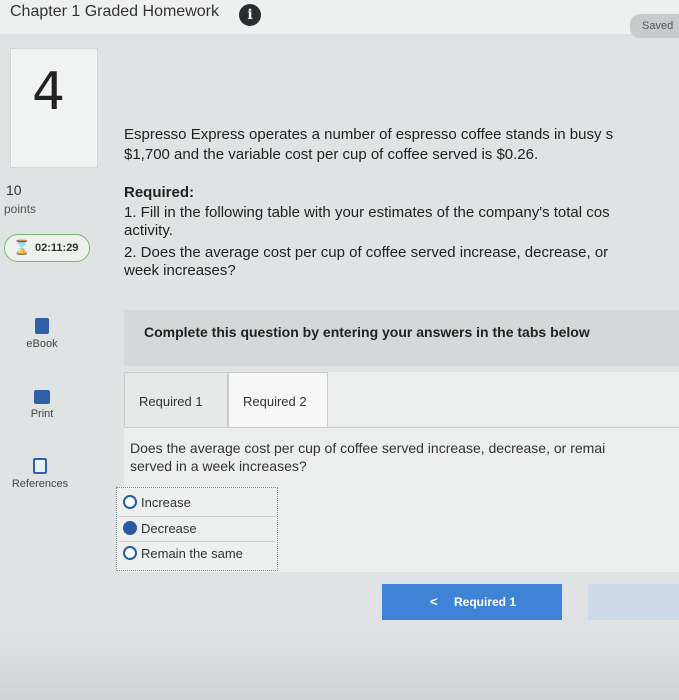 This screenshot has height=700, width=679. Describe the element at coordinates (275, 401) in the screenshot. I see `tab-label: Required 2` at that location.